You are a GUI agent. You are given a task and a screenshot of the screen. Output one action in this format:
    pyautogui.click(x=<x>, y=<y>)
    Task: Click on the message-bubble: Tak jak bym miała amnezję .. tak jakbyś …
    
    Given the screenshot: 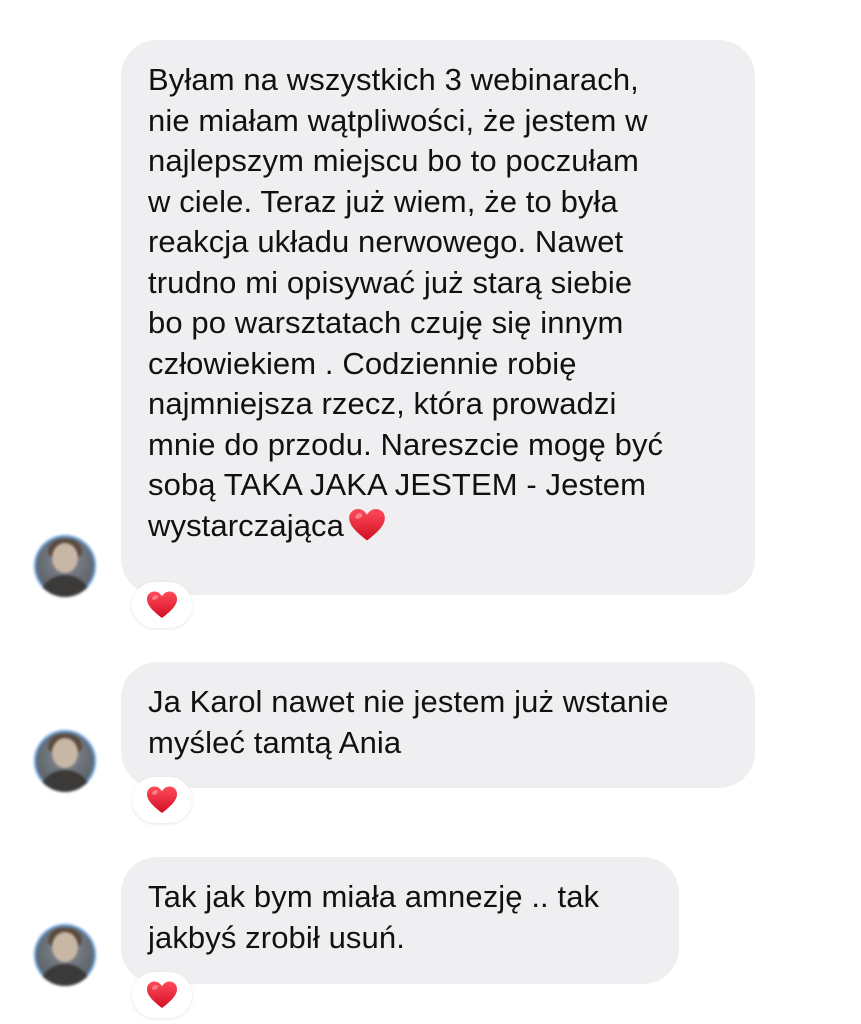 What is the action you would take?
    pyautogui.click(x=400, y=920)
    